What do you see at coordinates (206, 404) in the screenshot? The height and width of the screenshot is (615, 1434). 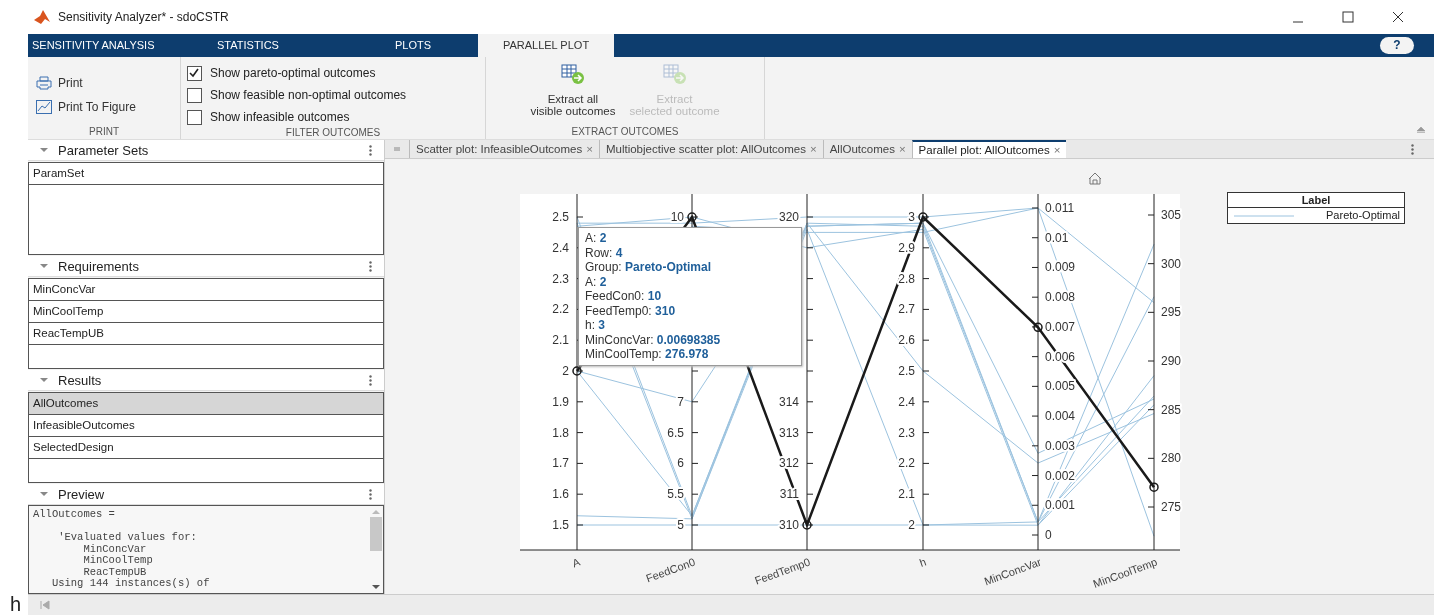 I see `list-item: AllOutcomes` at bounding box center [206, 404].